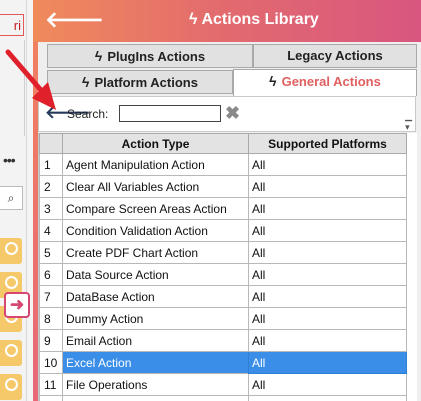  Describe the element at coordinates (51, 186) in the screenshot. I see `row-number: 2` at that location.